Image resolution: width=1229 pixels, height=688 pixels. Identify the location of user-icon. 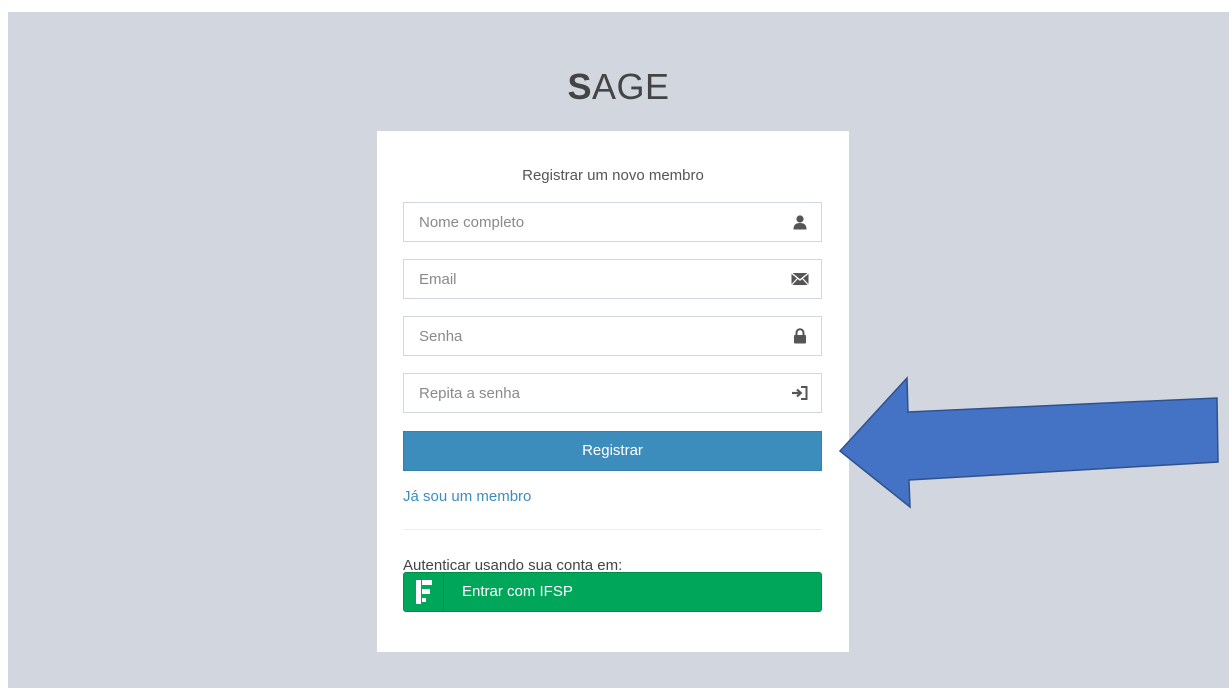
(800, 222).